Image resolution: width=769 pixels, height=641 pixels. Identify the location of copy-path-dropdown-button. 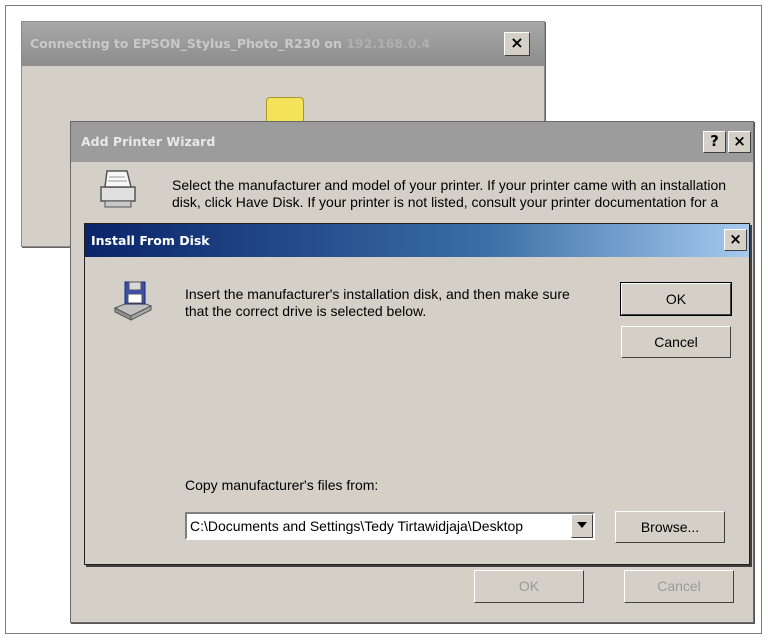
(582, 526).